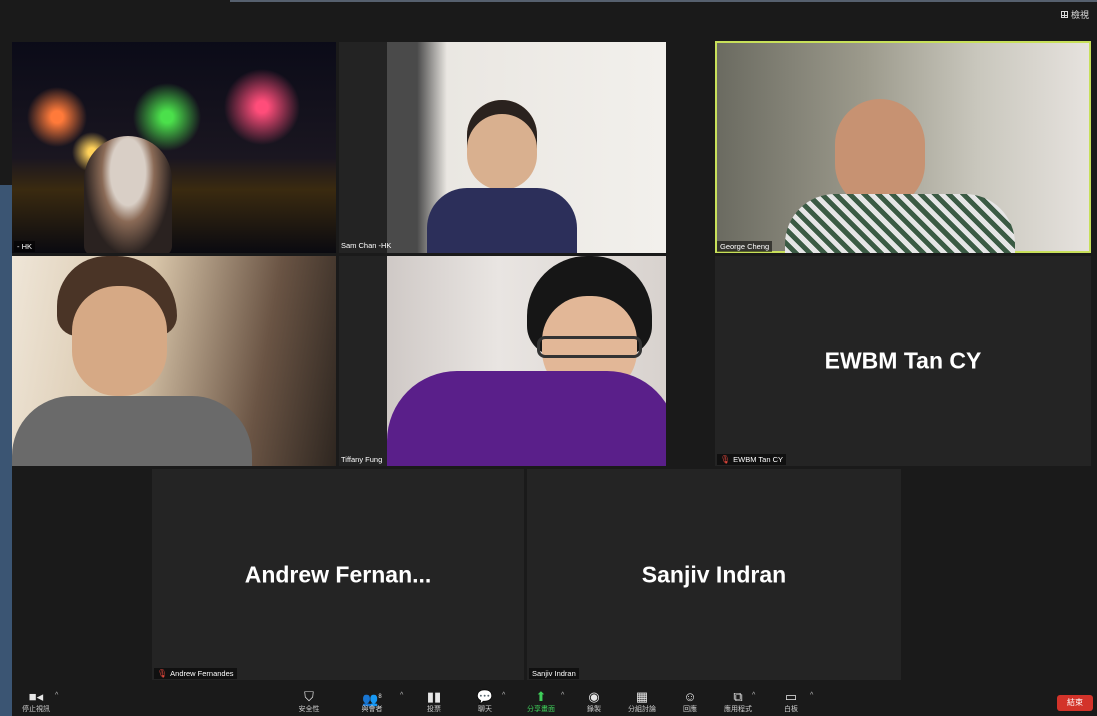 This screenshot has height=716, width=1097. I want to click on video-tile-6: EWBM Tan CY 🎙 EWBM Tan CY, so click(903, 361).